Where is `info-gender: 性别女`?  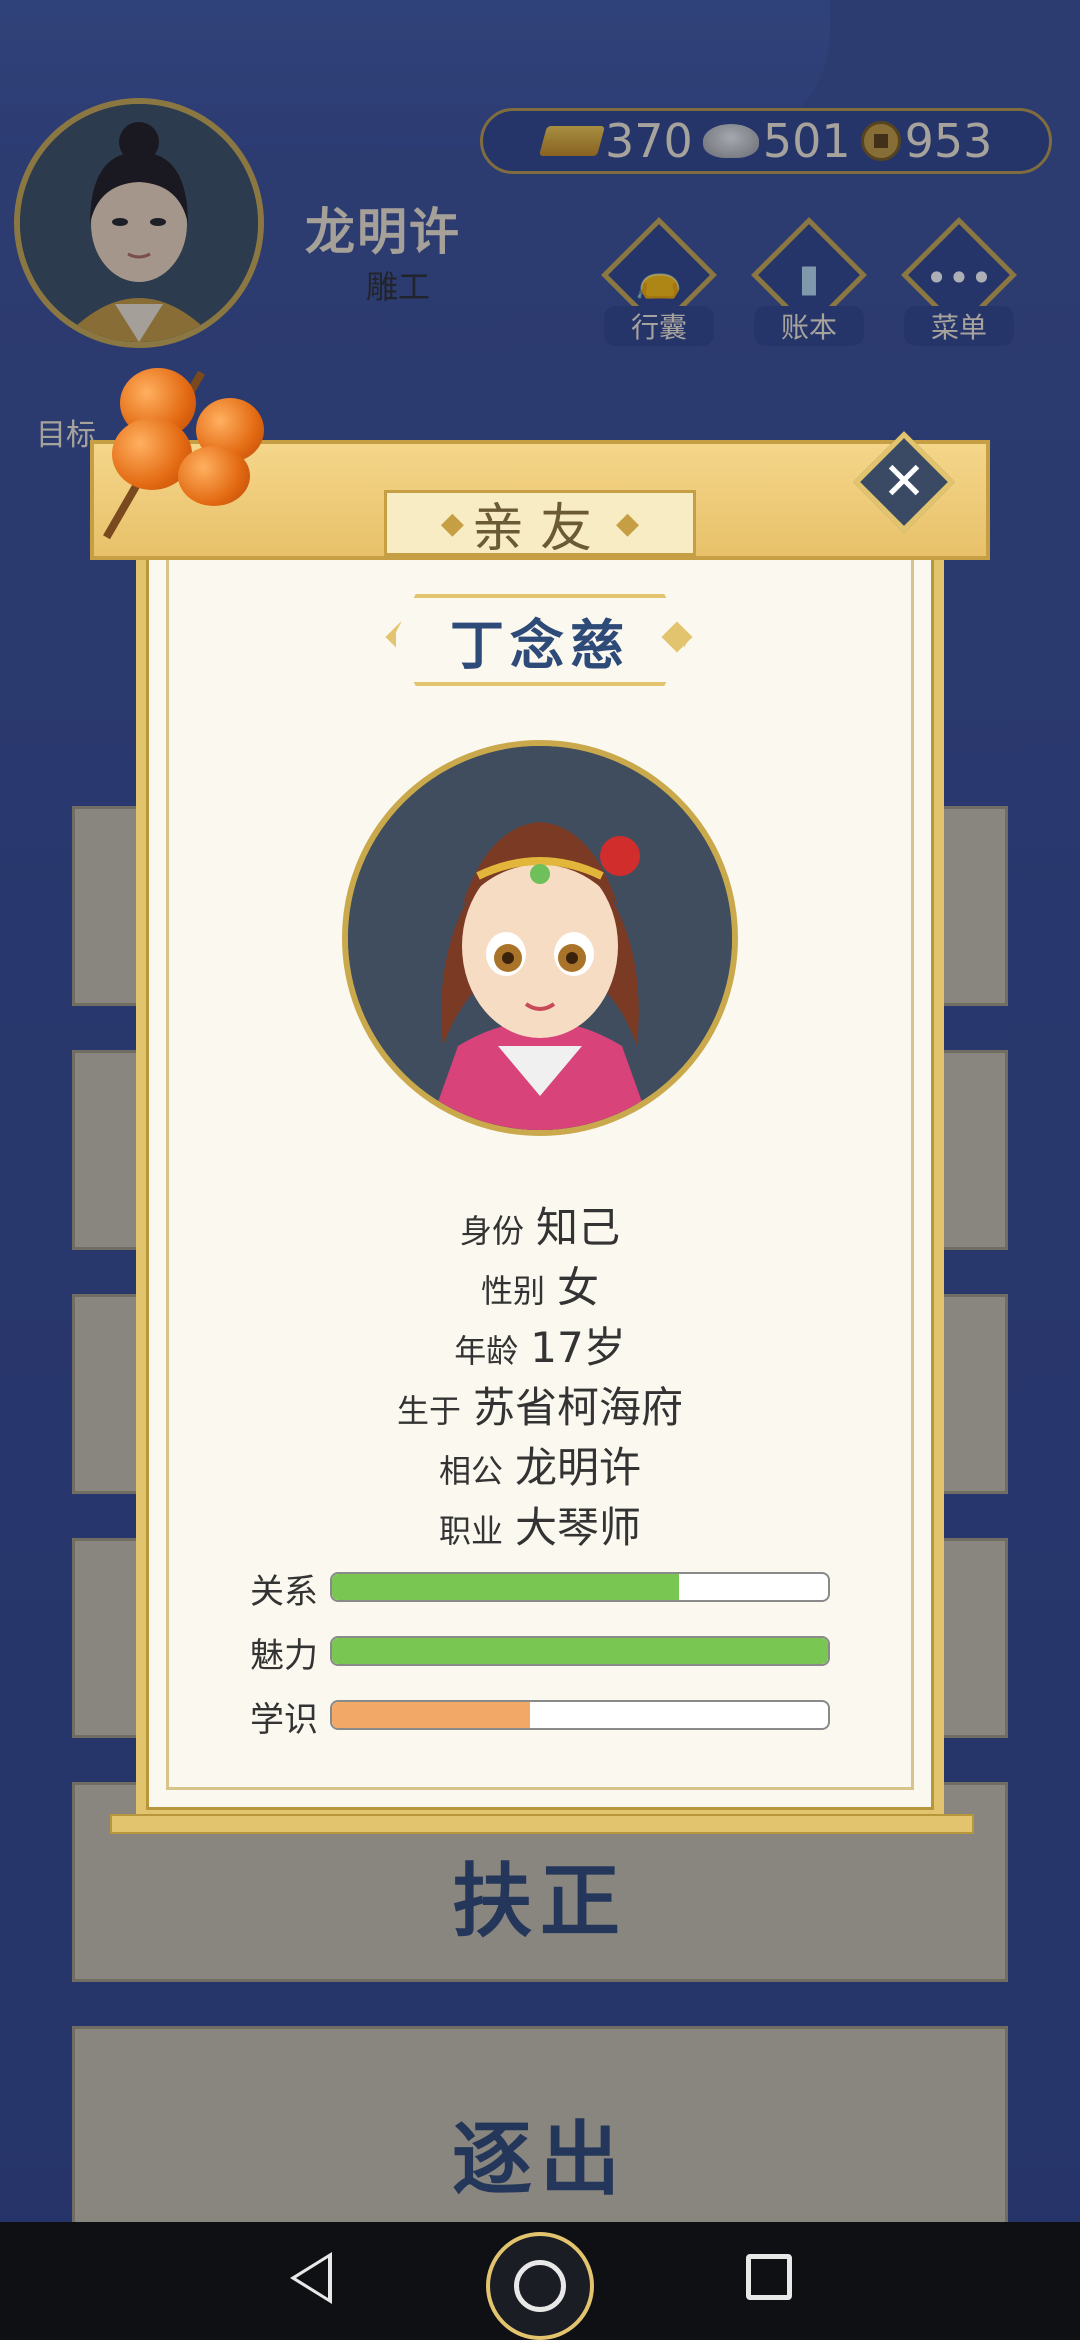
info-gender: 性别女 is located at coordinates (540, 1284).